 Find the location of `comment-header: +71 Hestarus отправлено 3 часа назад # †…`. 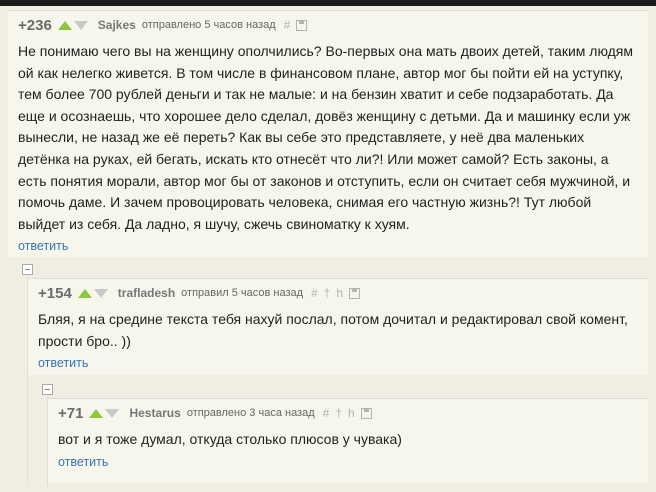

comment-header: +71 Hestarus отправлено 3 часа назад # †… is located at coordinates (348, 413).